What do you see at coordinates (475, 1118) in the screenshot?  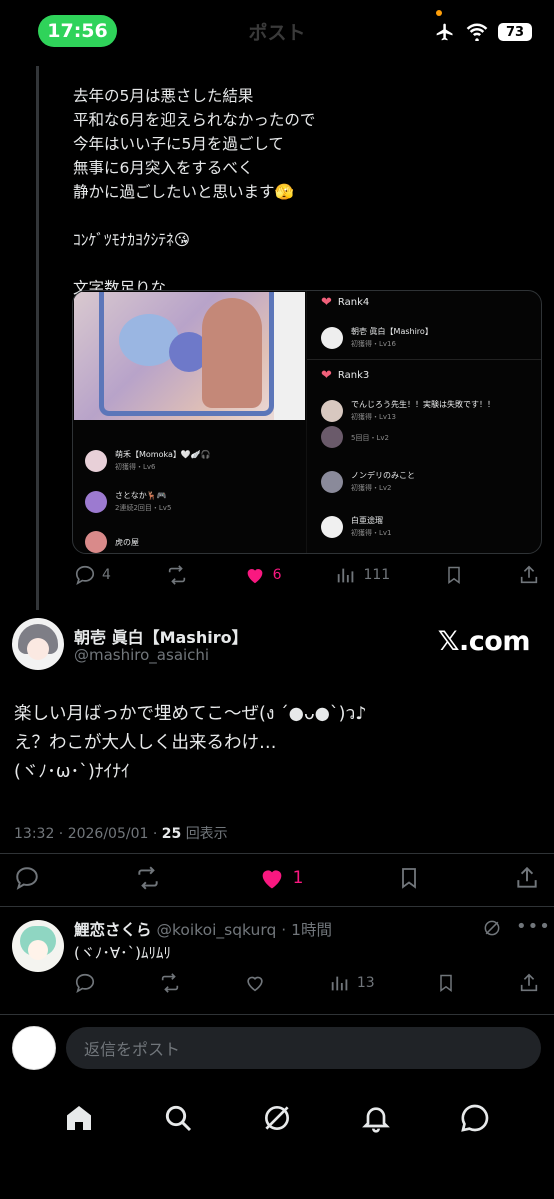 I see `messages-icon` at bounding box center [475, 1118].